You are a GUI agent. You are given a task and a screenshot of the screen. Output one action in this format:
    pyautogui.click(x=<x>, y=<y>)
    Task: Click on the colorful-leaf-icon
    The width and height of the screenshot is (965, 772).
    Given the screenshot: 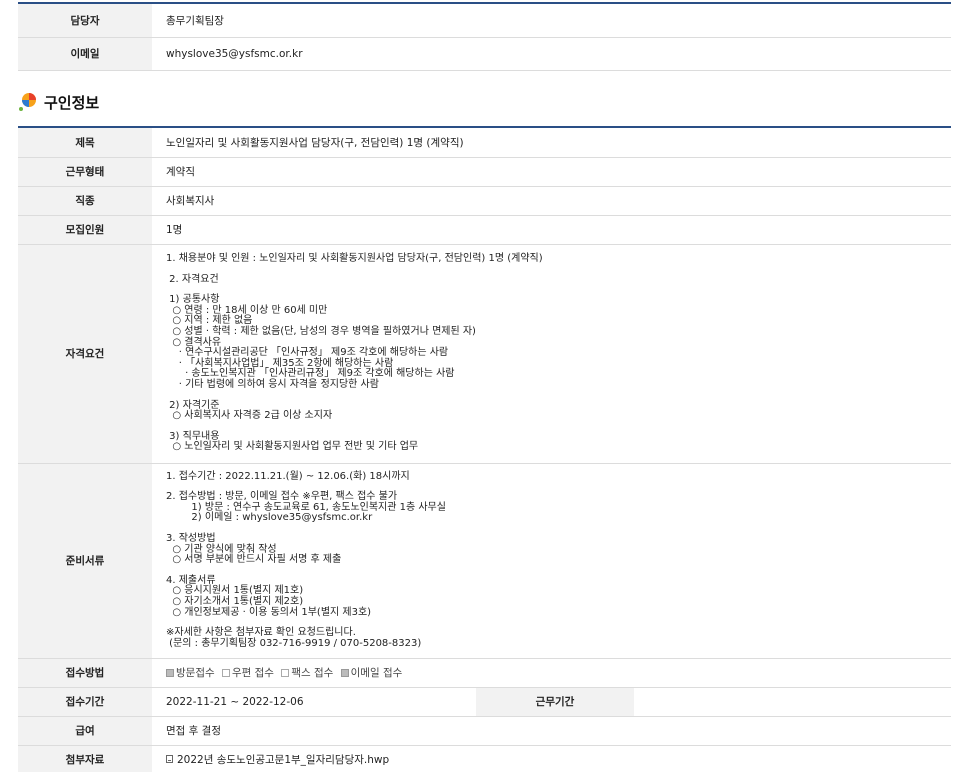 What is the action you would take?
    pyautogui.click(x=27, y=102)
    